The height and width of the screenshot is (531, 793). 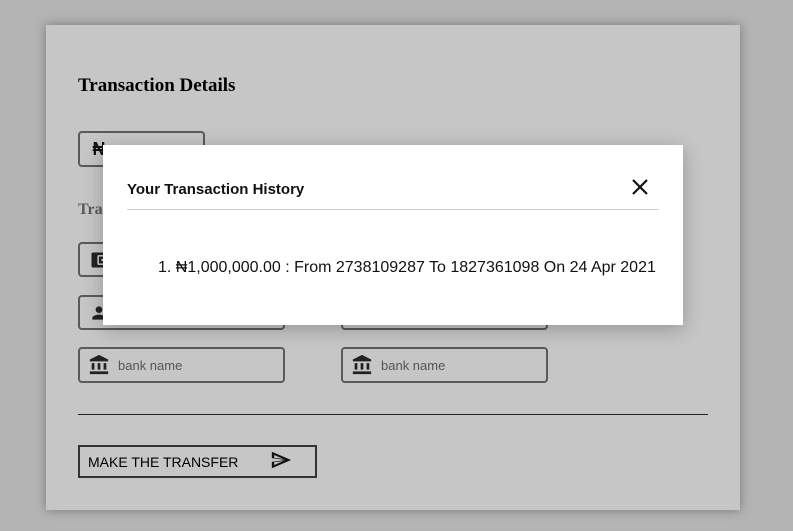 I want to click on close-button, so click(x=640, y=189).